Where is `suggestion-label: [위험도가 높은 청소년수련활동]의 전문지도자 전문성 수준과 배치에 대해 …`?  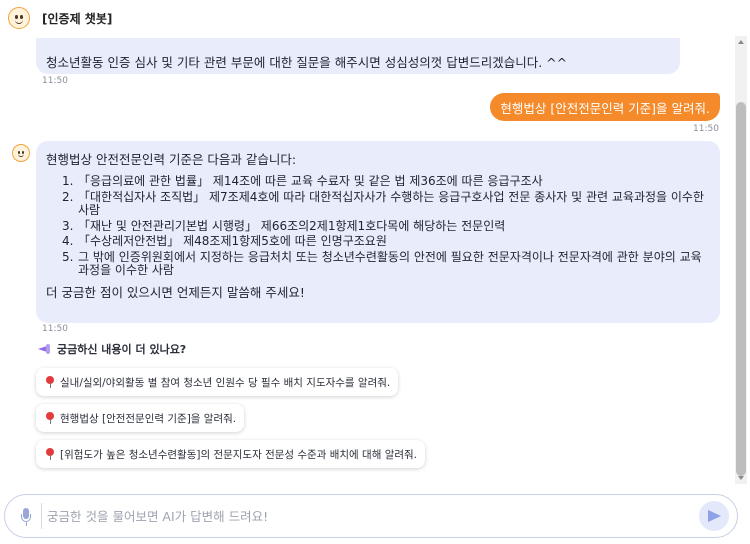 suggestion-label: [위험도가 높은 청소년수련활동]의 전문지도자 전문성 수준과 배치에 대해 … is located at coordinates (239, 454).